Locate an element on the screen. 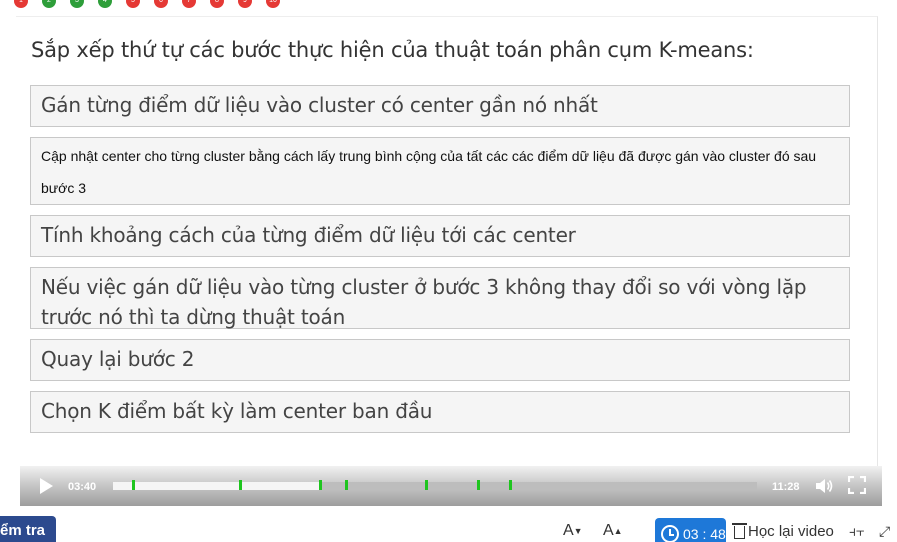  video-current-time: 03:40 is located at coordinates (82, 487).